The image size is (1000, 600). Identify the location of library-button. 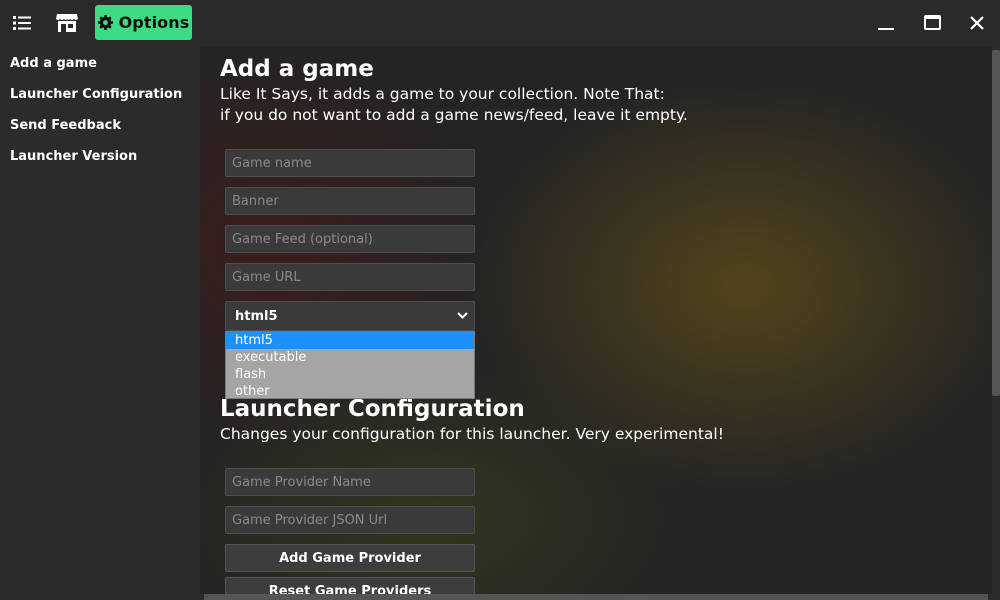
(22, 22).